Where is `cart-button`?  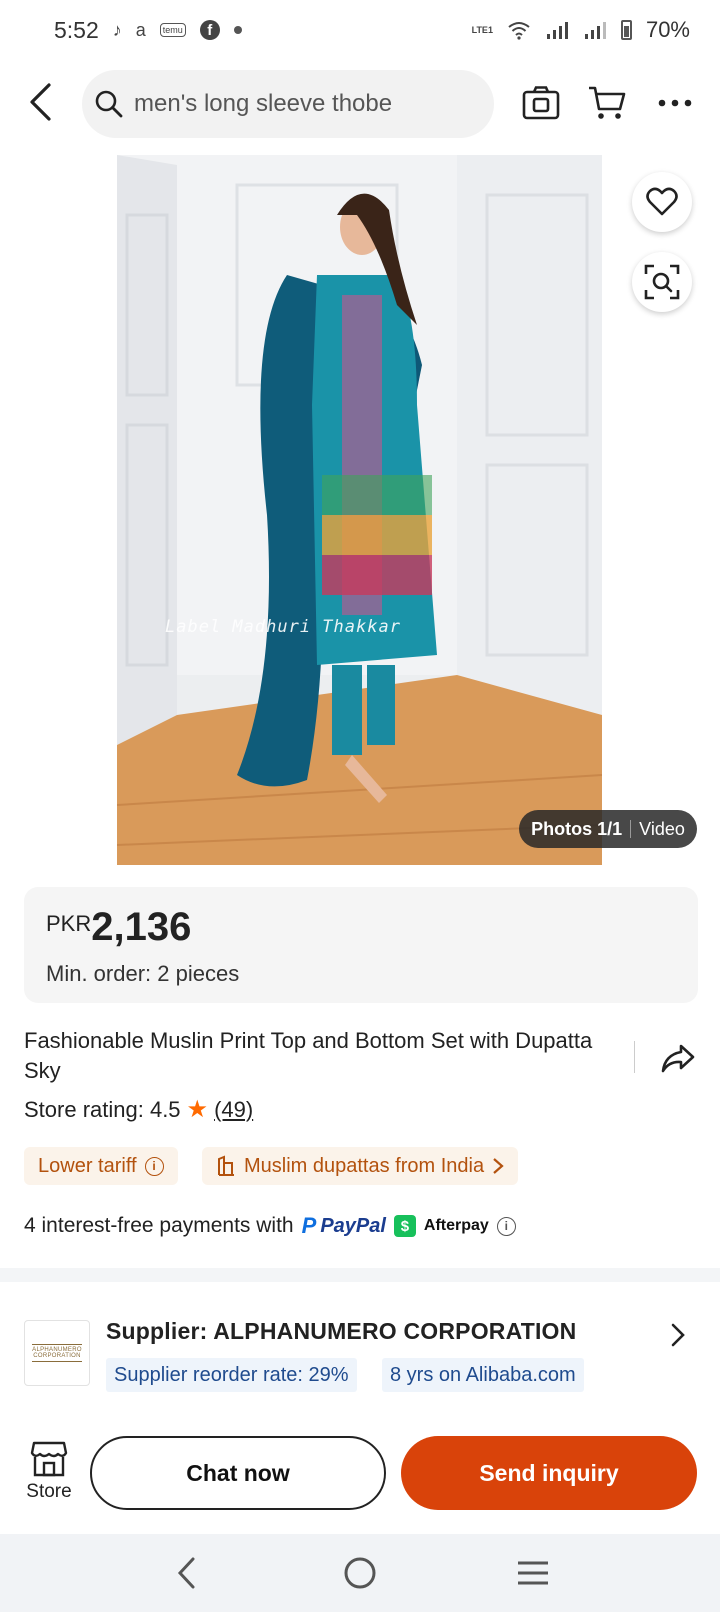
cart-button is located at coordinates (607, 103).